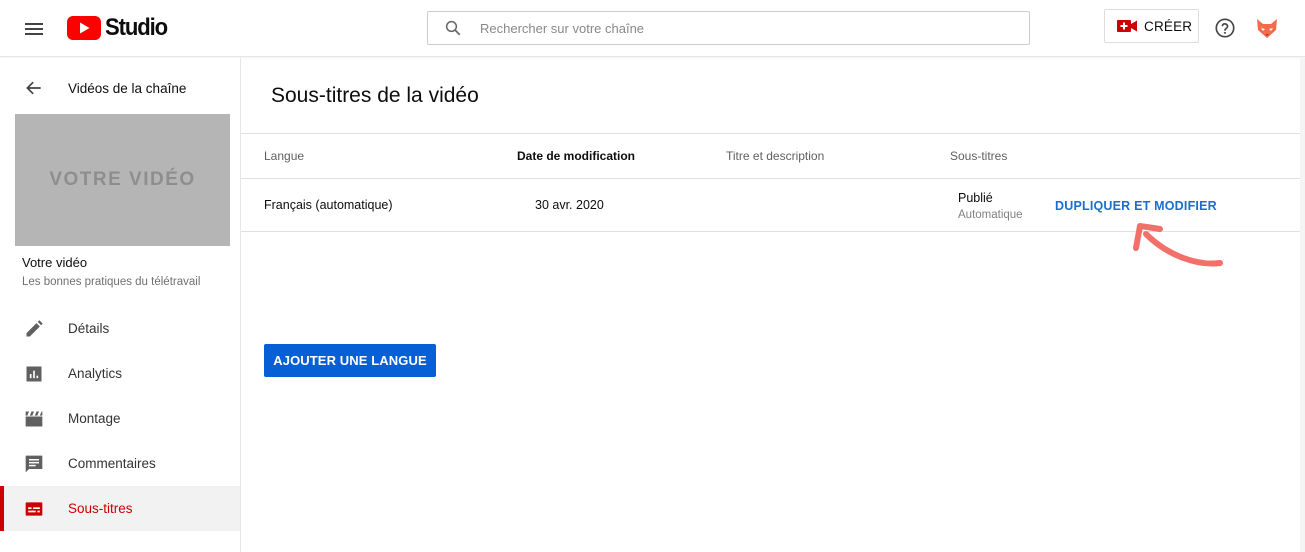  What do you see at coordinates (773, 178) in the screenshot?
I see `table-divider` at bounding box center [773, 178].